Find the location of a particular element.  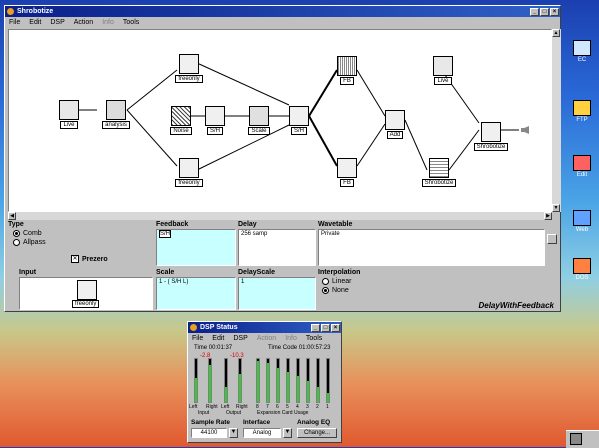

canvas-horizontal-scrollbar: ◀ ▶ is located at coordinates (280, 216).